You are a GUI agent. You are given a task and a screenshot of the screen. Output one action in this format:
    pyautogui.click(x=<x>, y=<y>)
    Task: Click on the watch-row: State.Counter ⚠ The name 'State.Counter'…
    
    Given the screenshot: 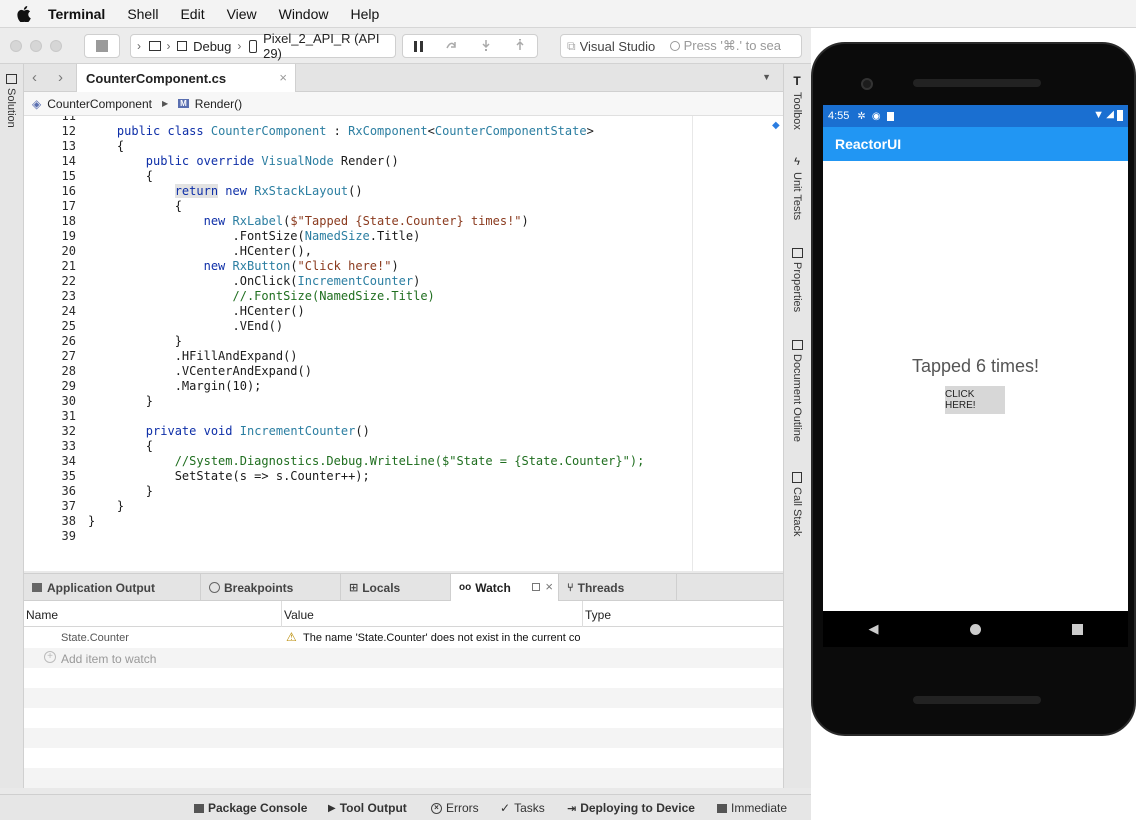 What is the action you would take?
    pyautogui.click(x=403, y=638)
    